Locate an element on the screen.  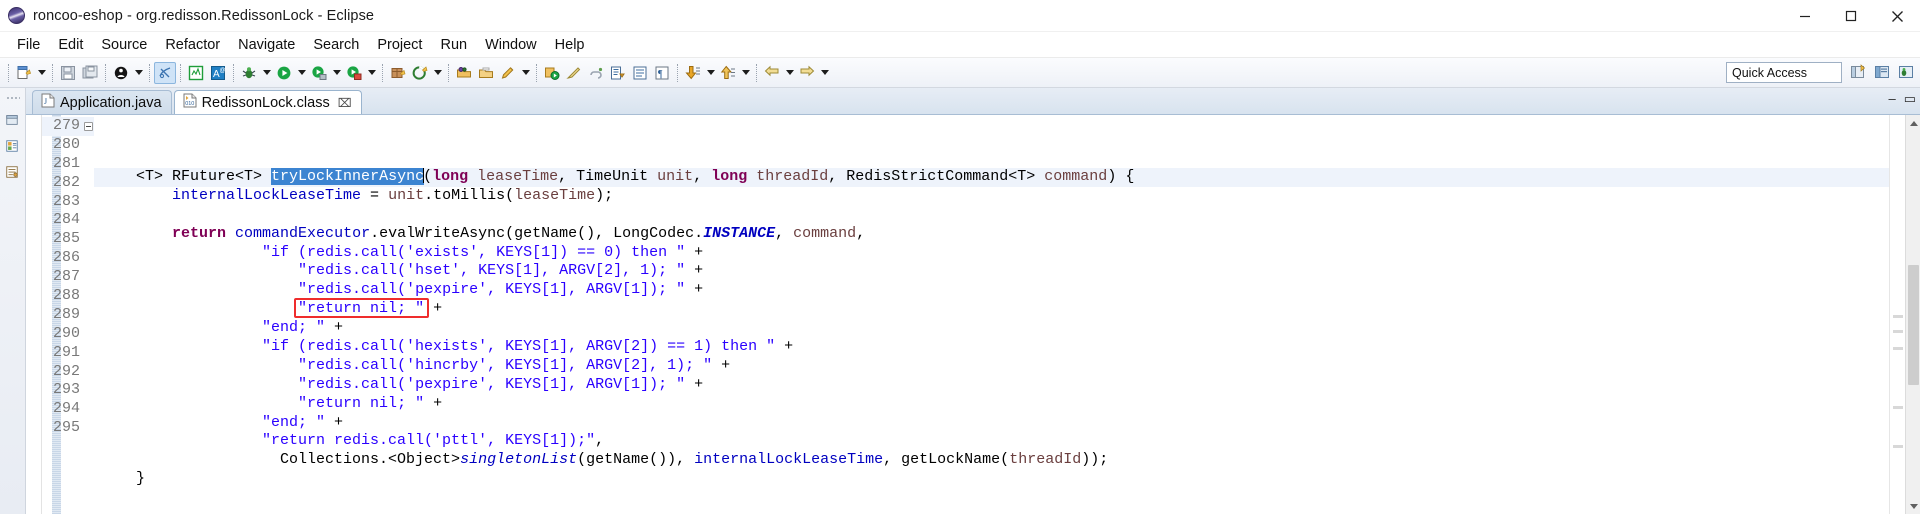
close-icon: ⌧ is located at coordinates (345, 103).